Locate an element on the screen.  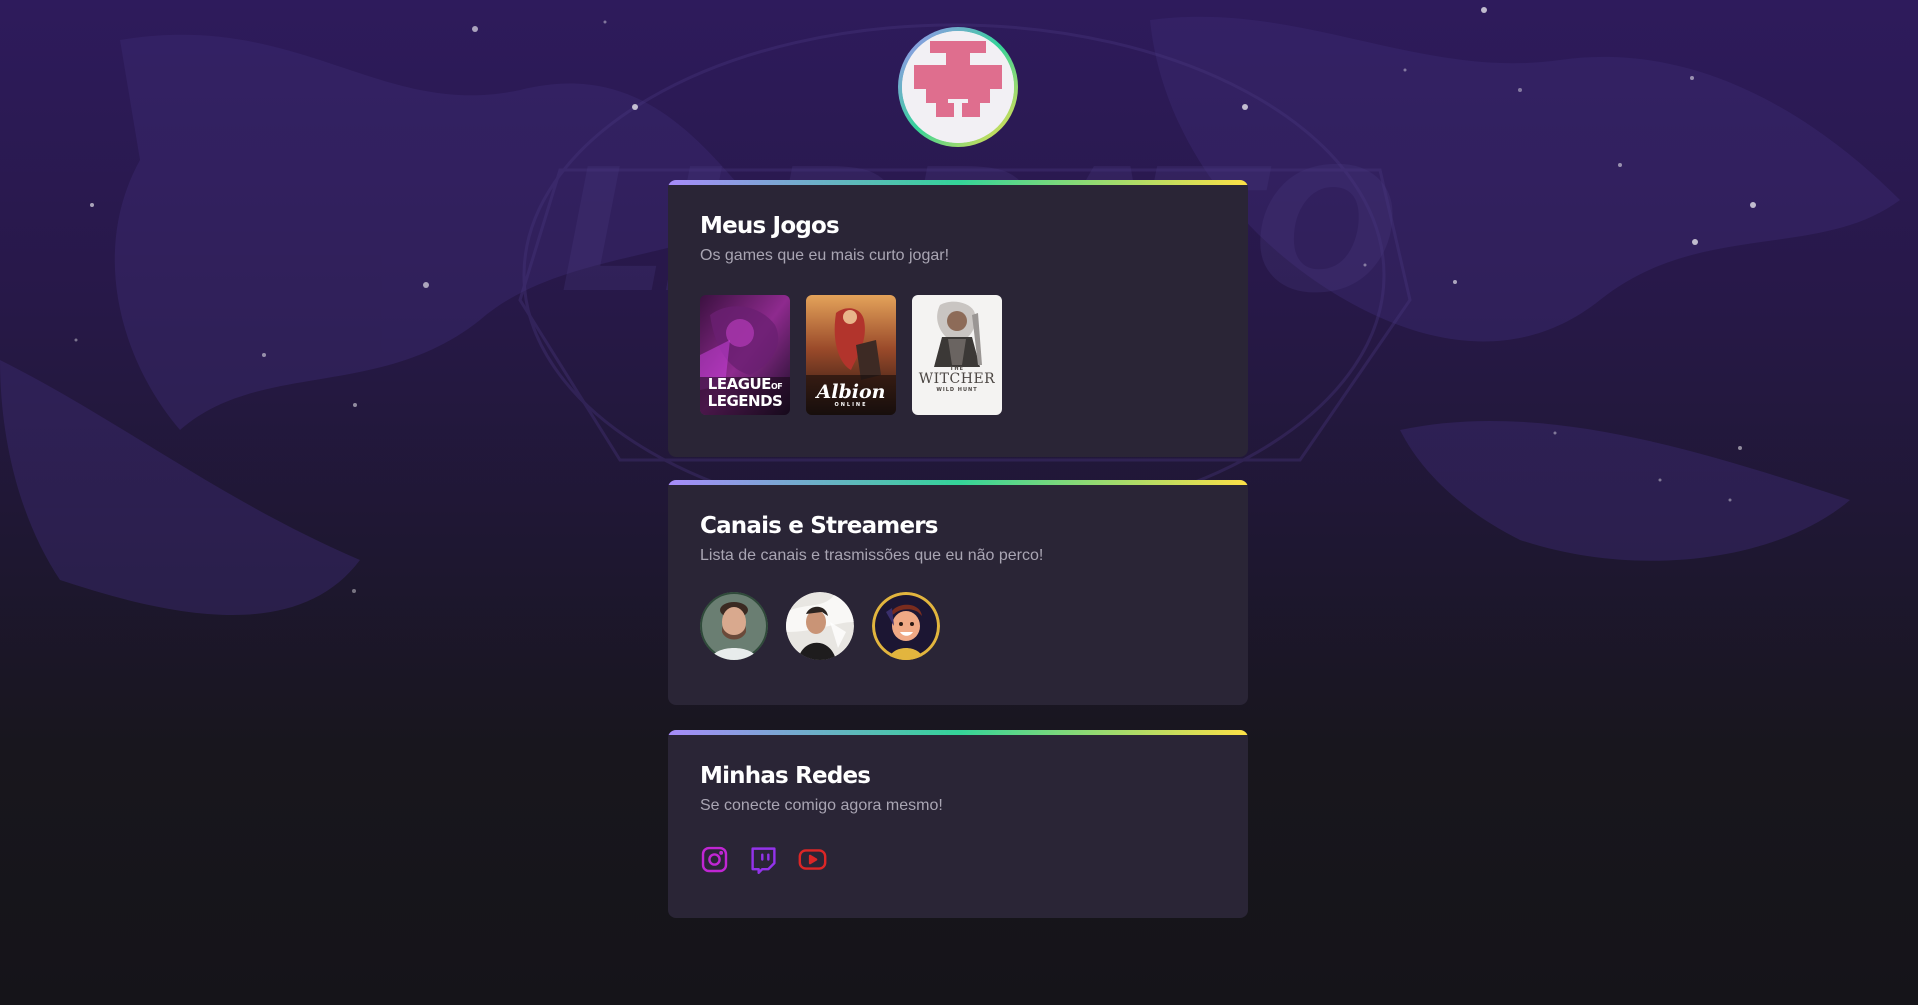
streamers-list is located at coordinates (820, 626).